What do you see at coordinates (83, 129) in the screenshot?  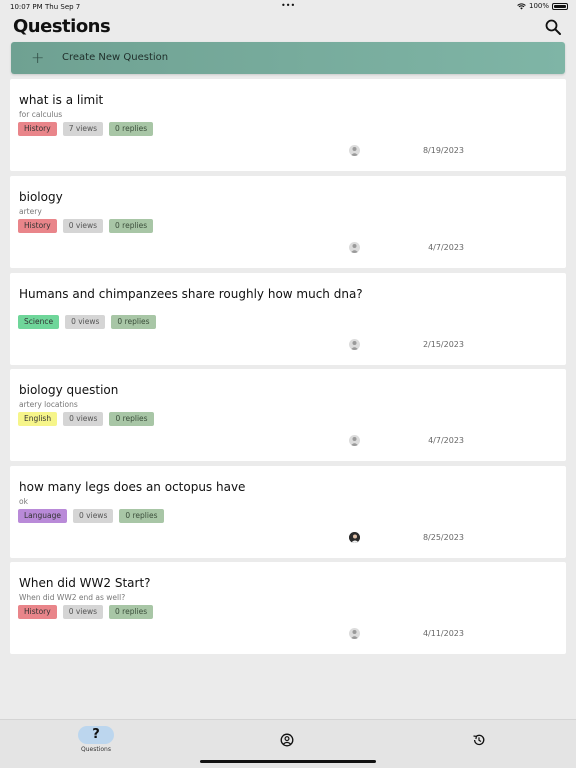 I see `views-badge: 7 views` at bounding box center [83, 129].